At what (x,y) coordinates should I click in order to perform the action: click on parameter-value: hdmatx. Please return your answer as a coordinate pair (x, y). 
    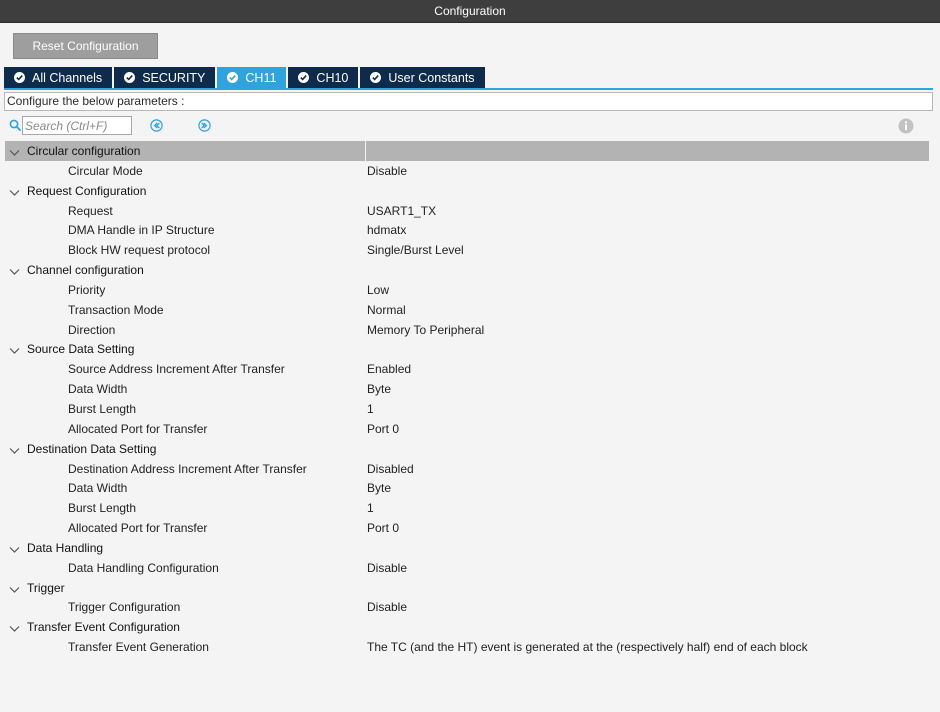
    Looking at the image, I should click on (386, 230).